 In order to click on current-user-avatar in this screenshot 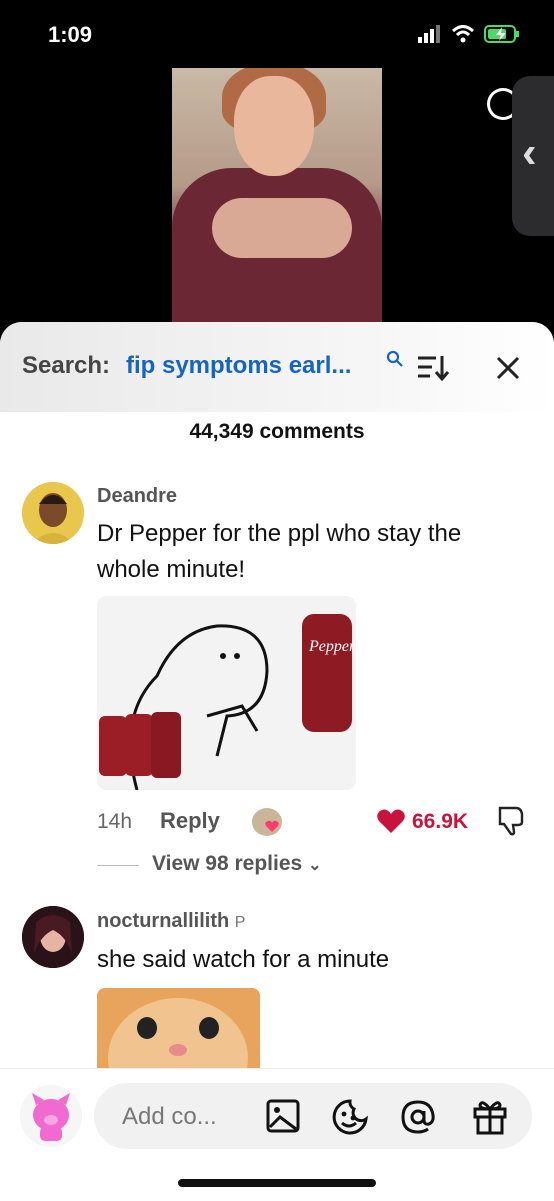, I will do `click(51, 1116)`.